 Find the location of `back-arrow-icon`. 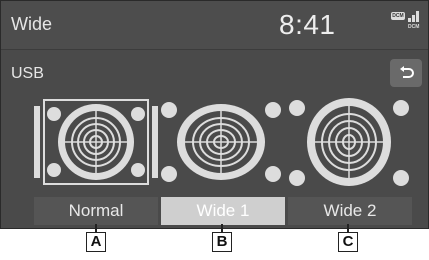

back-arrow-icon is located at coordinates (407, 72).